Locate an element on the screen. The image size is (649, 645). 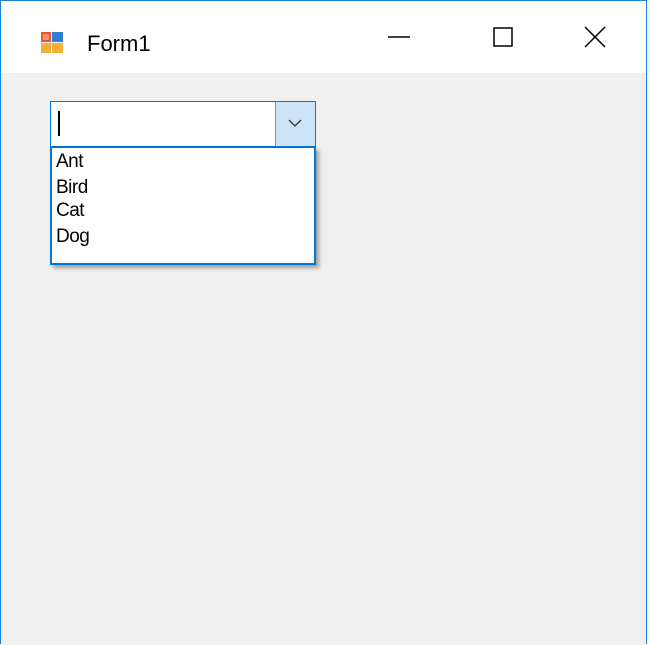
chevron-down-icon is located at coordinates (295, 123).